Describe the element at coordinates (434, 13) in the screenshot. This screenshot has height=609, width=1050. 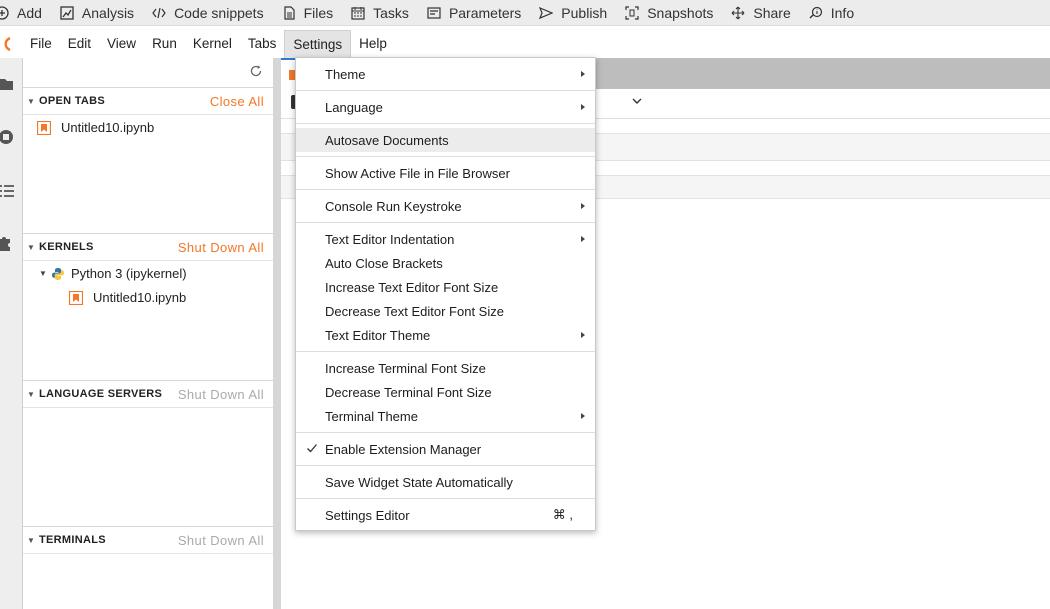
I see `parameters-icon` at that location.